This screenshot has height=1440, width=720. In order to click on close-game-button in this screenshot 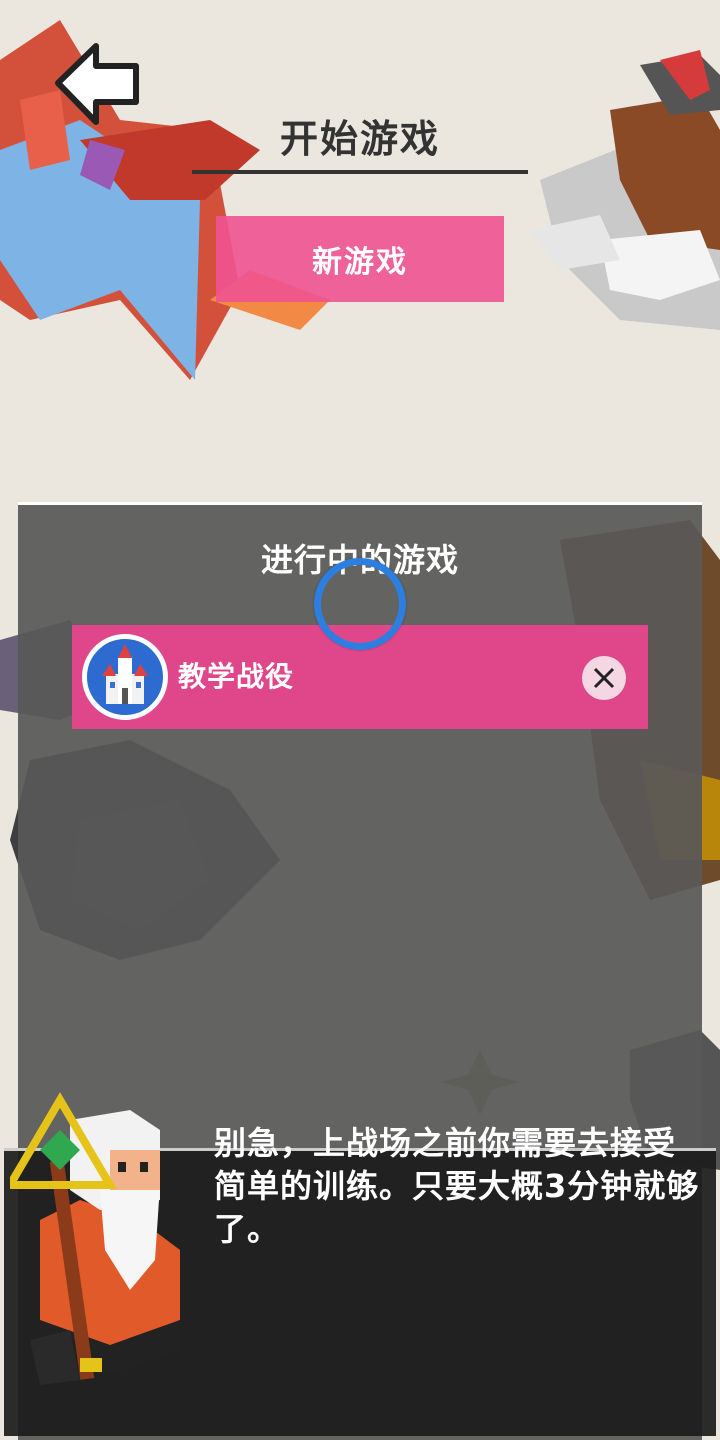, I will do `click(604, 678)`.